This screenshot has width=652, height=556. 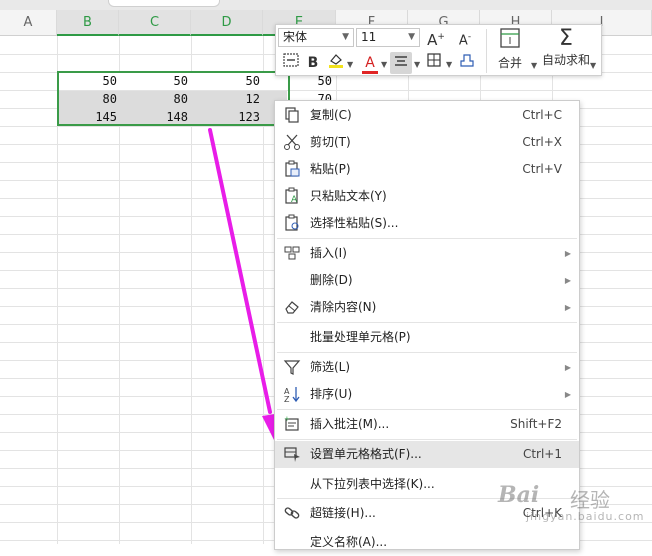 I want to click on menu-item-format-cells: 设置单元格格式(F)... Ctrl+1, so click(x=427, y=454).